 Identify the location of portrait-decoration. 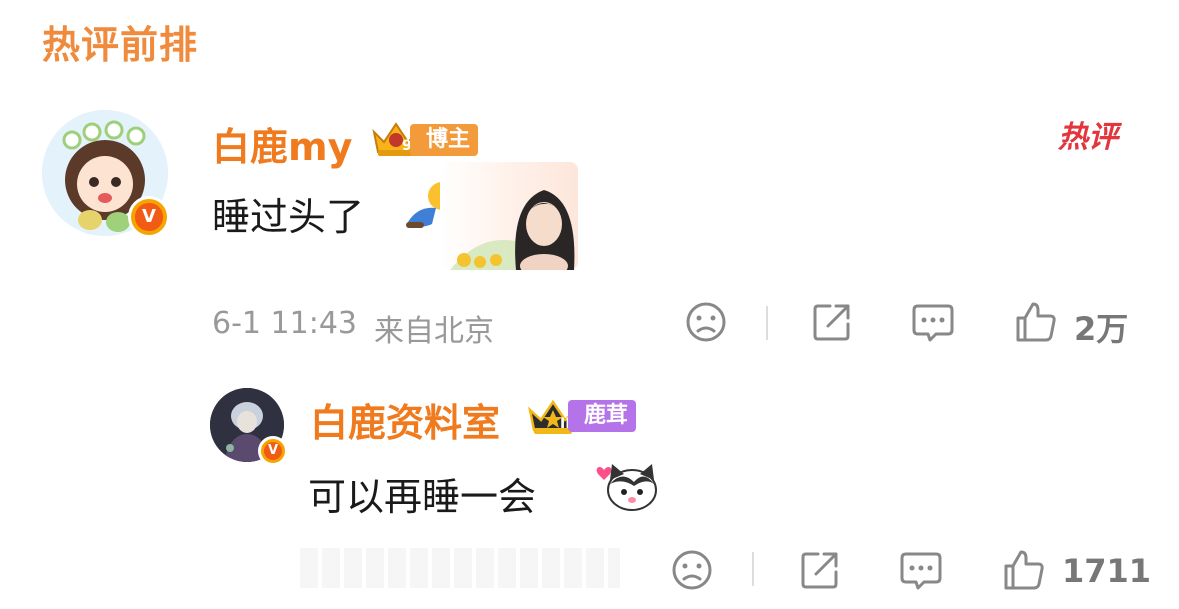
(512, 230).